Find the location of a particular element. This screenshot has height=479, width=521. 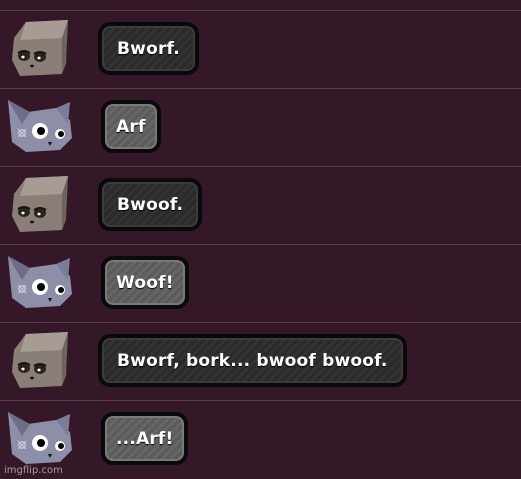

watermark: imgflip.com is located at coordinates (33, 470).